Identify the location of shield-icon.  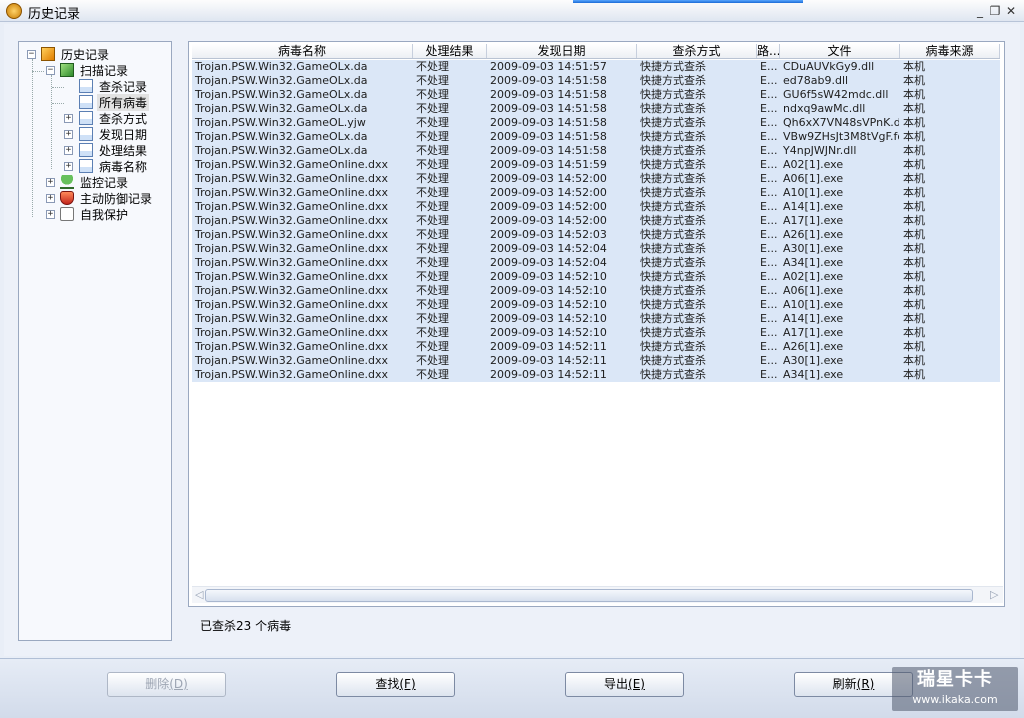
(67, 198).